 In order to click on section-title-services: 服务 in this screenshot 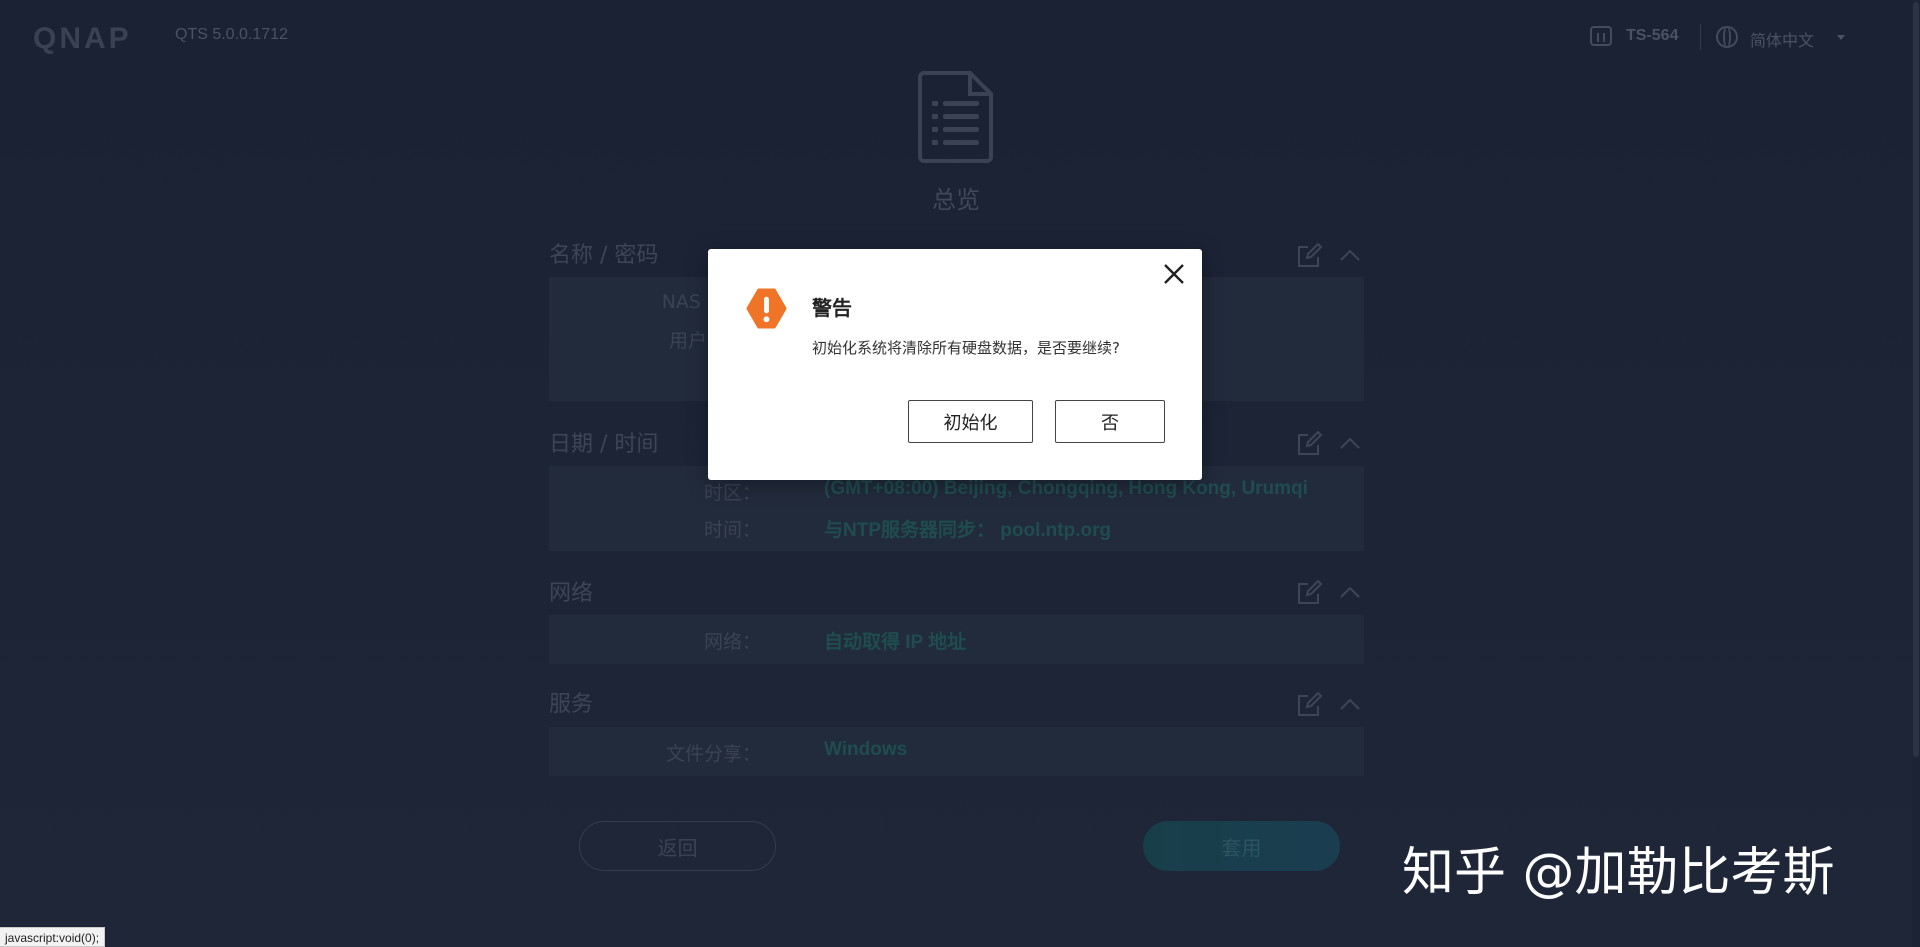, I will do `click(571, 704)`.